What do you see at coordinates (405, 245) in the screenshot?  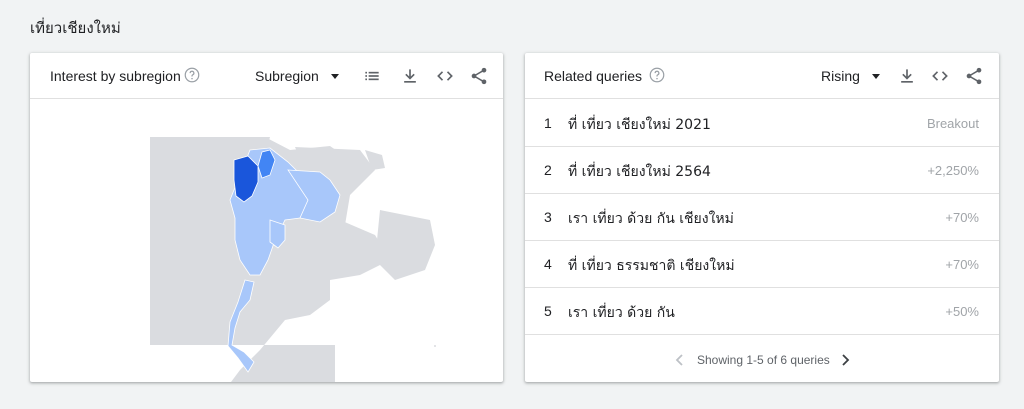 I see `map-land-south-east` at bounding box center [405, 245].